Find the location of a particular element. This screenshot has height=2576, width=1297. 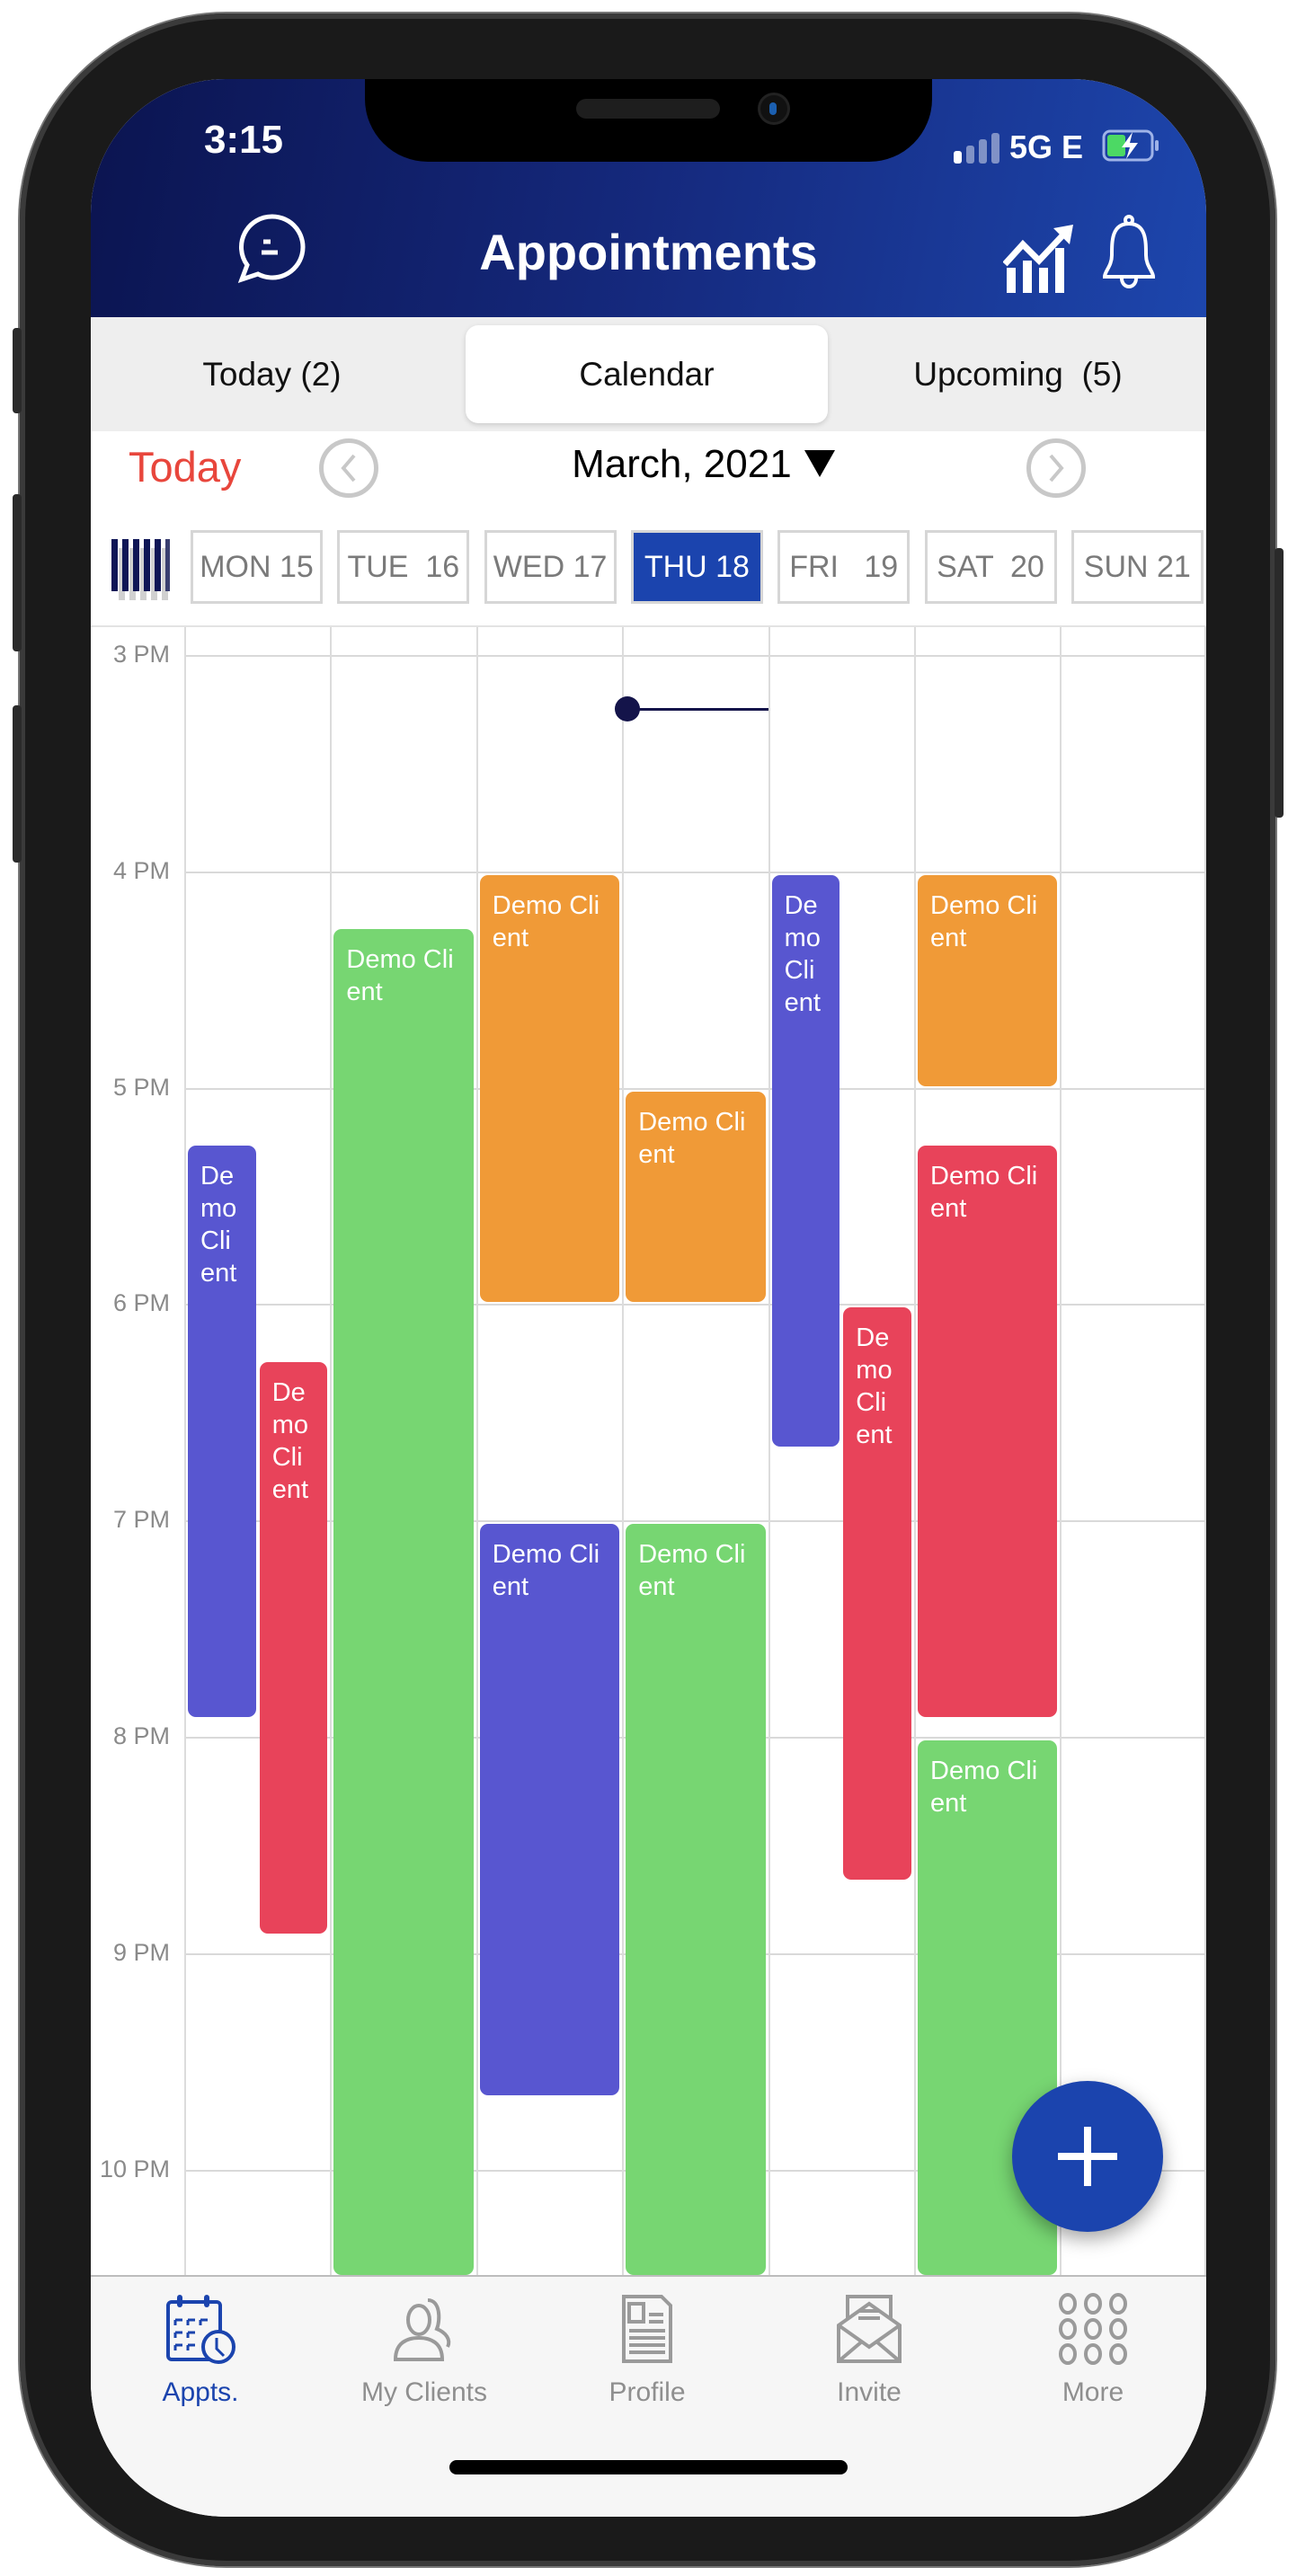

day-3: THU 18 is located at coordinates (696, 567).